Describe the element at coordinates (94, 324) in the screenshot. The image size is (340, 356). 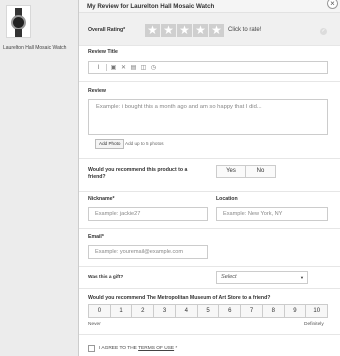
I see `nps-low-label: Never` at that location.